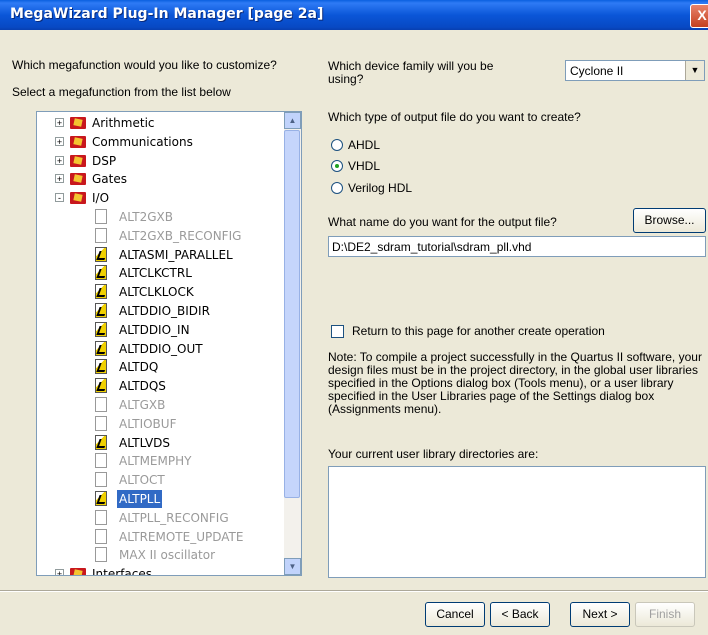  I want to click on tree-folder-label: Communications, so click(142, 141).